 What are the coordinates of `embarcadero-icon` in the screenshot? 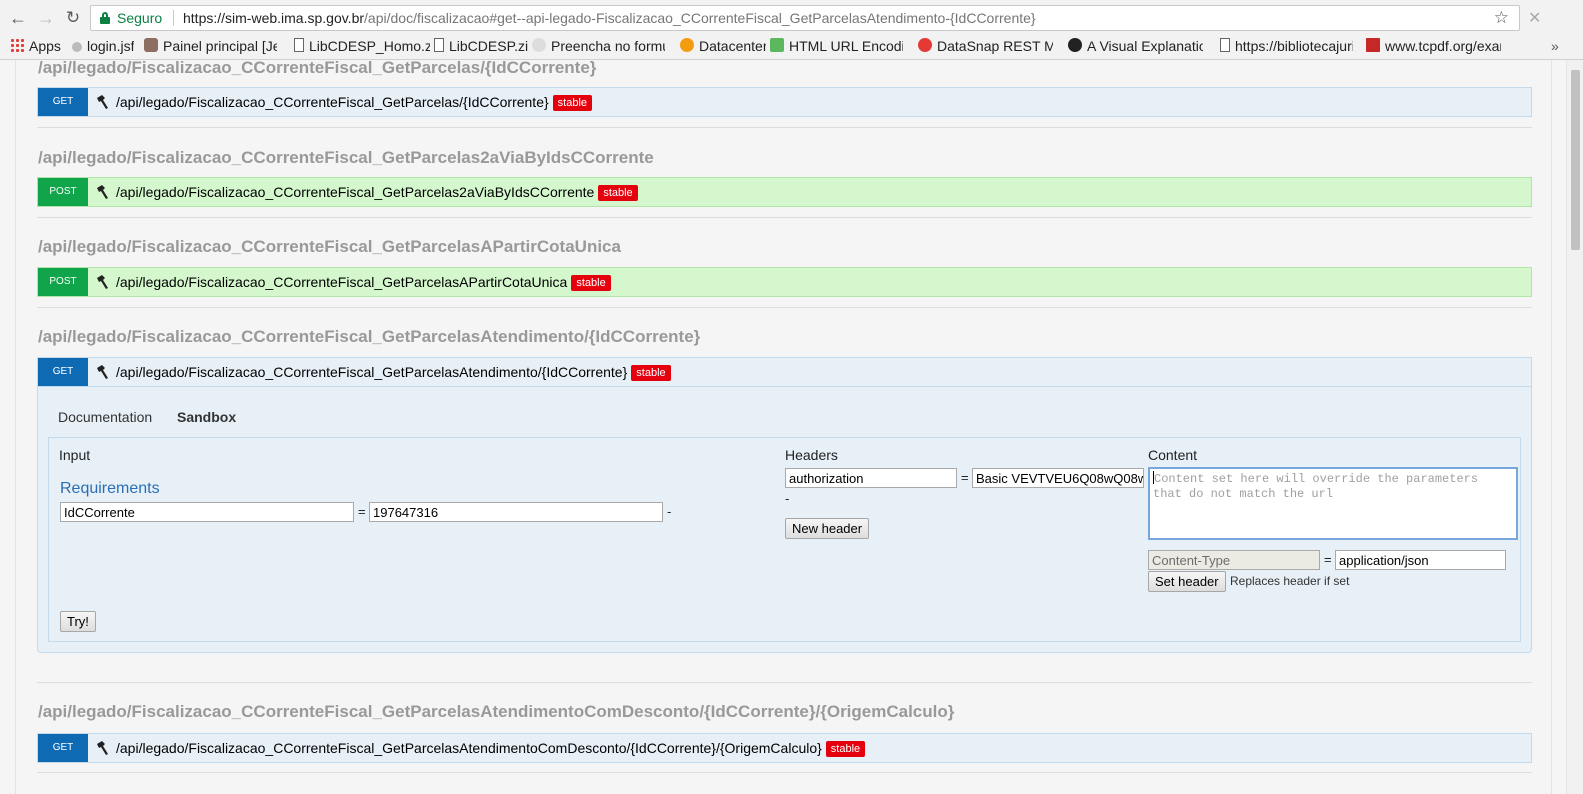 It's located at (925, 45).